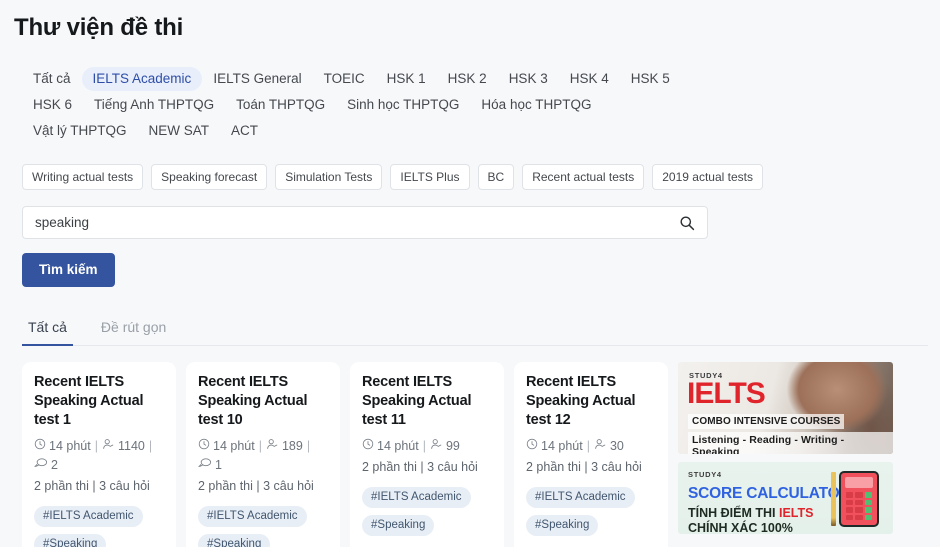  I want to click on card-comments-text: 1, so click(218, 465).